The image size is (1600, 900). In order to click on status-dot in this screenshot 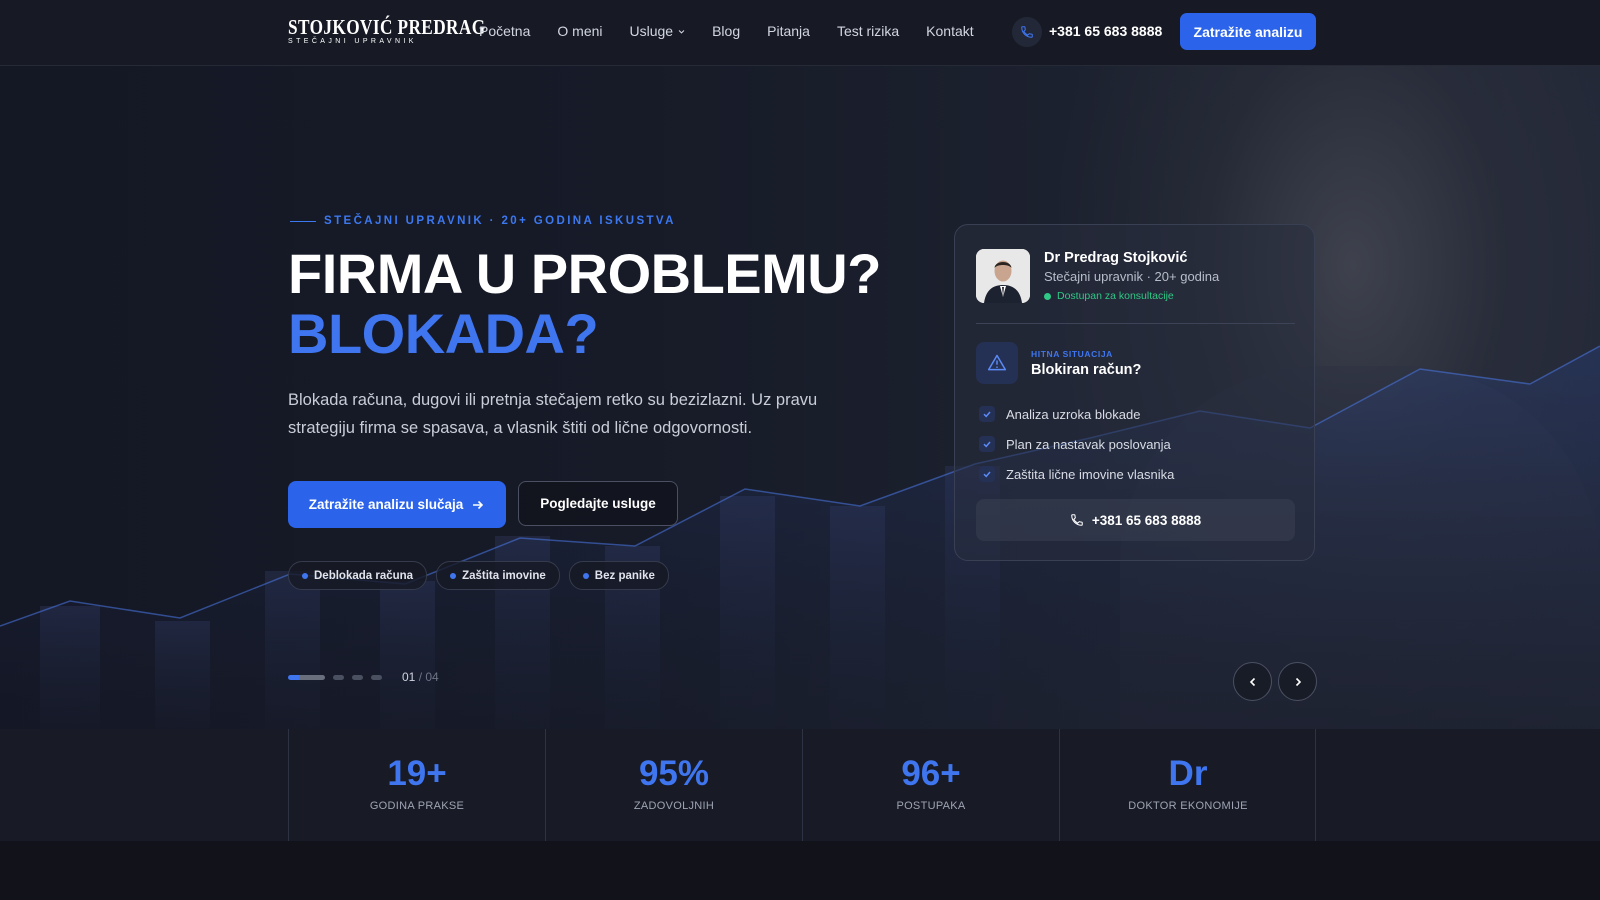, I will do `click(1047, 296)`.